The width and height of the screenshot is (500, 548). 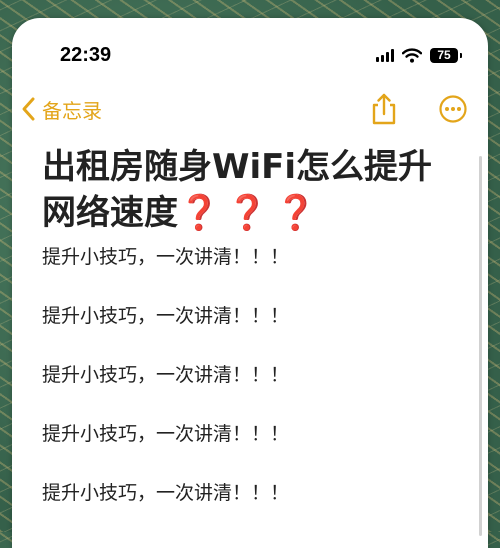 I want to click on more-icon, so click(x=453, y=109).